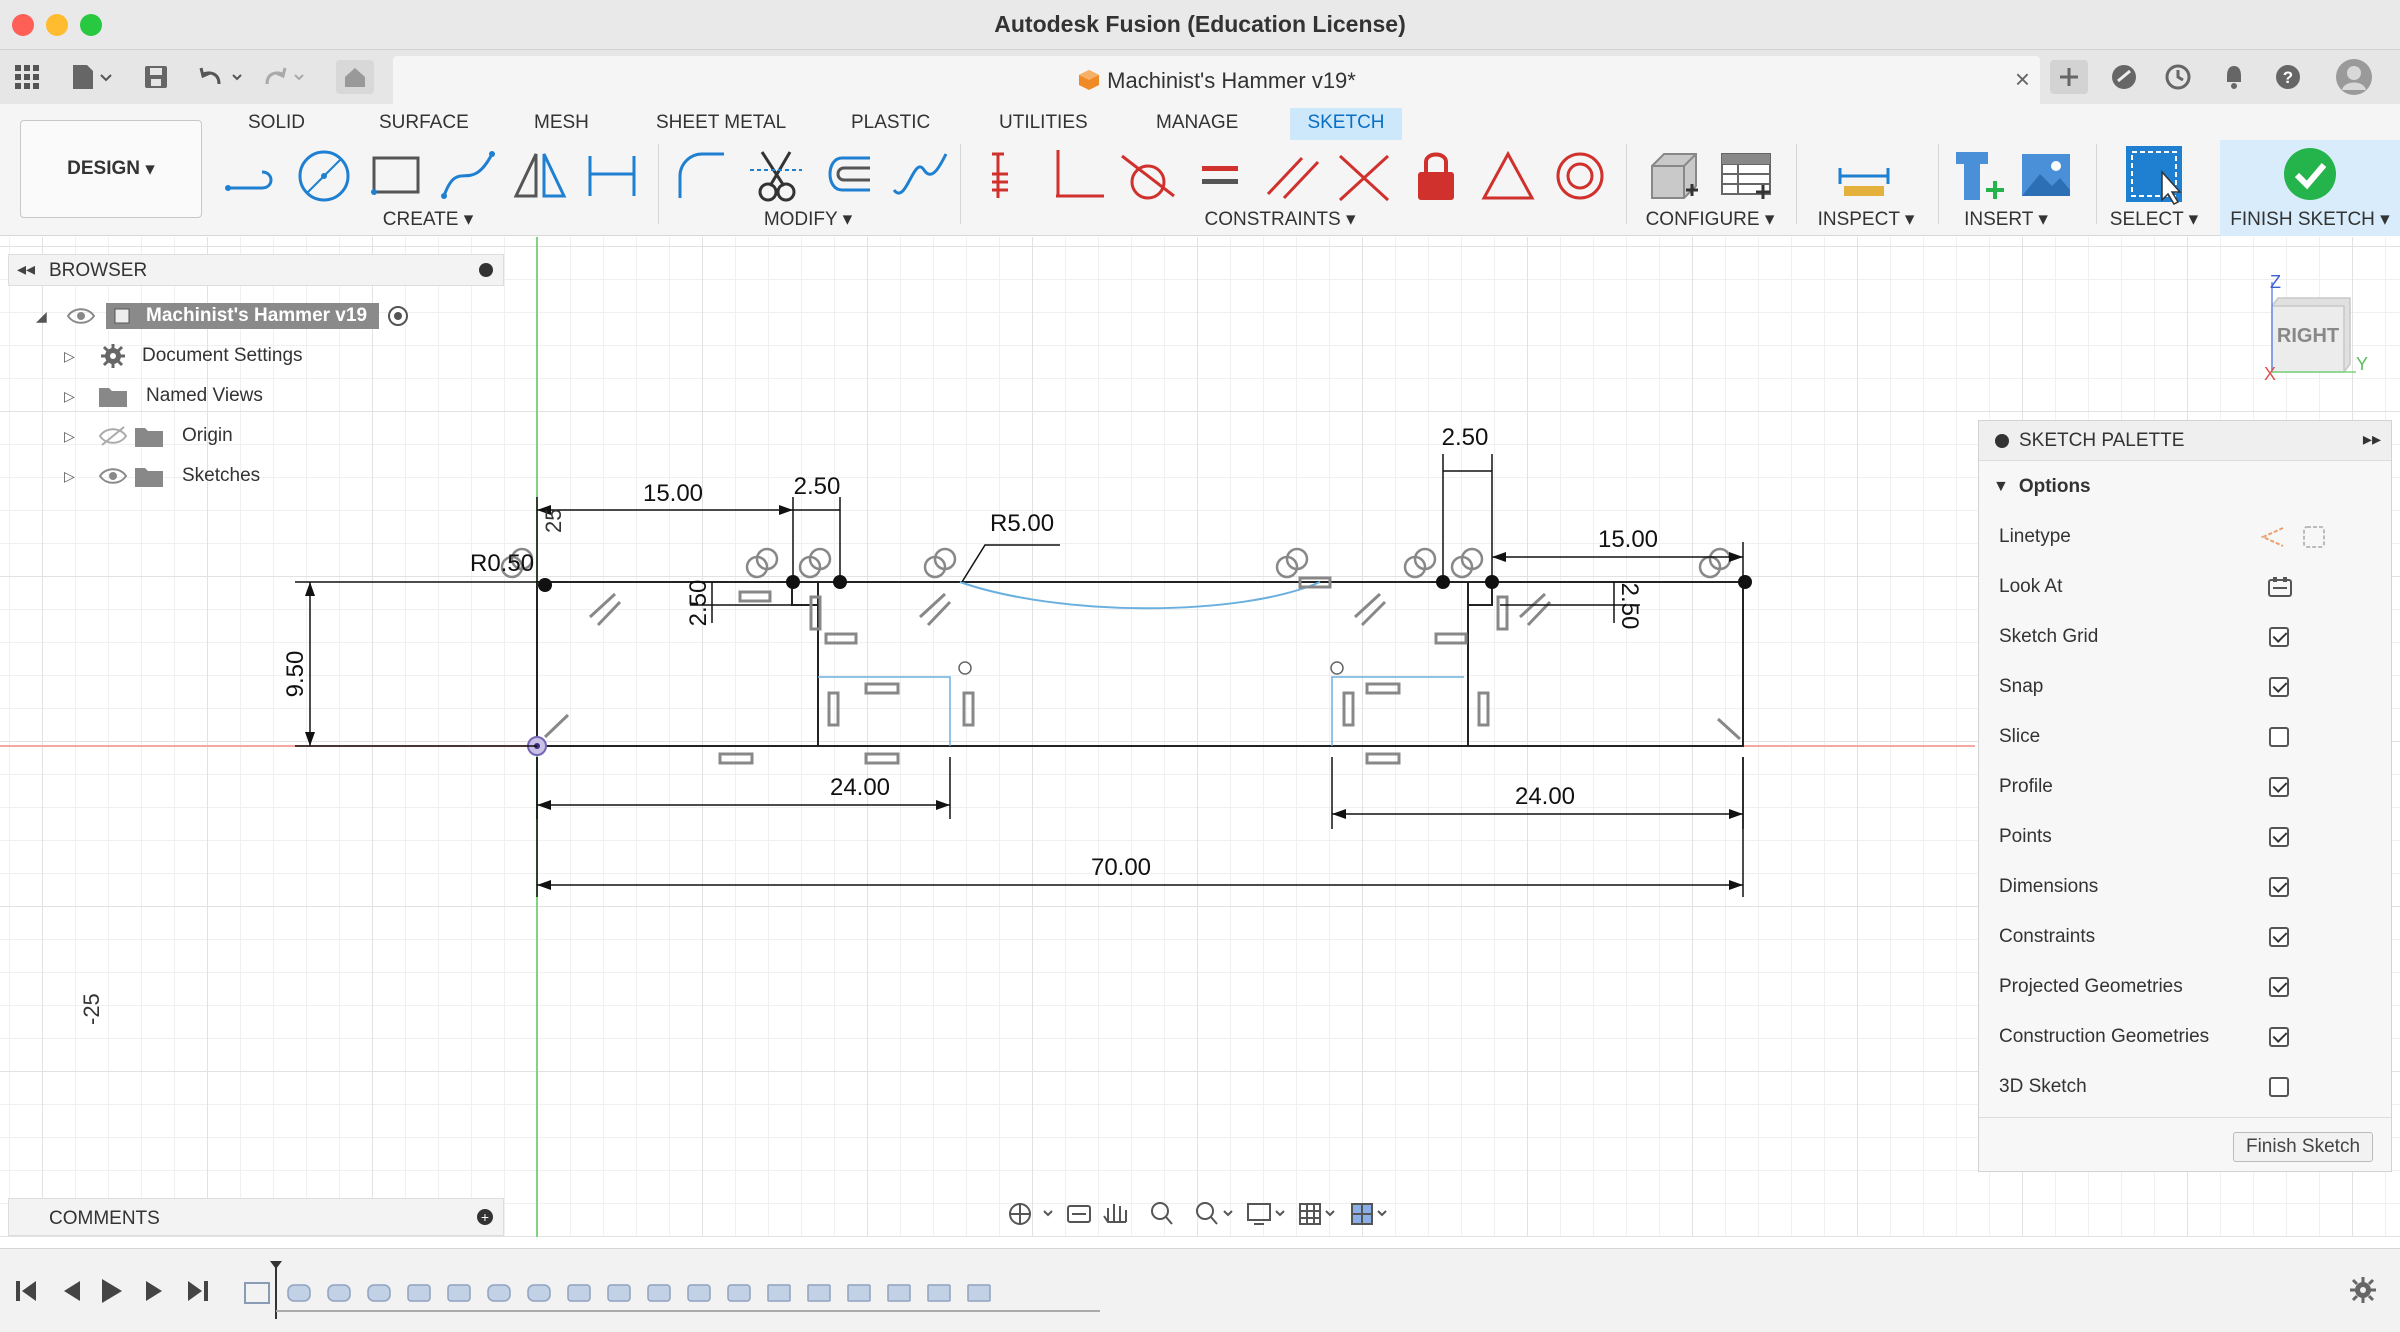 The image size is (2400, 1332). What do you see at coordinates (1266, 1214) in the screenshot?
I see `display-settings-icon` at bounding box center [1266, 1214].